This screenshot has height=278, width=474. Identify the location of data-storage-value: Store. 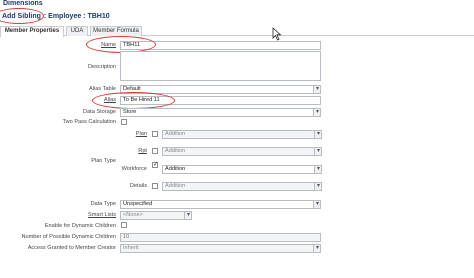
(130, 112).